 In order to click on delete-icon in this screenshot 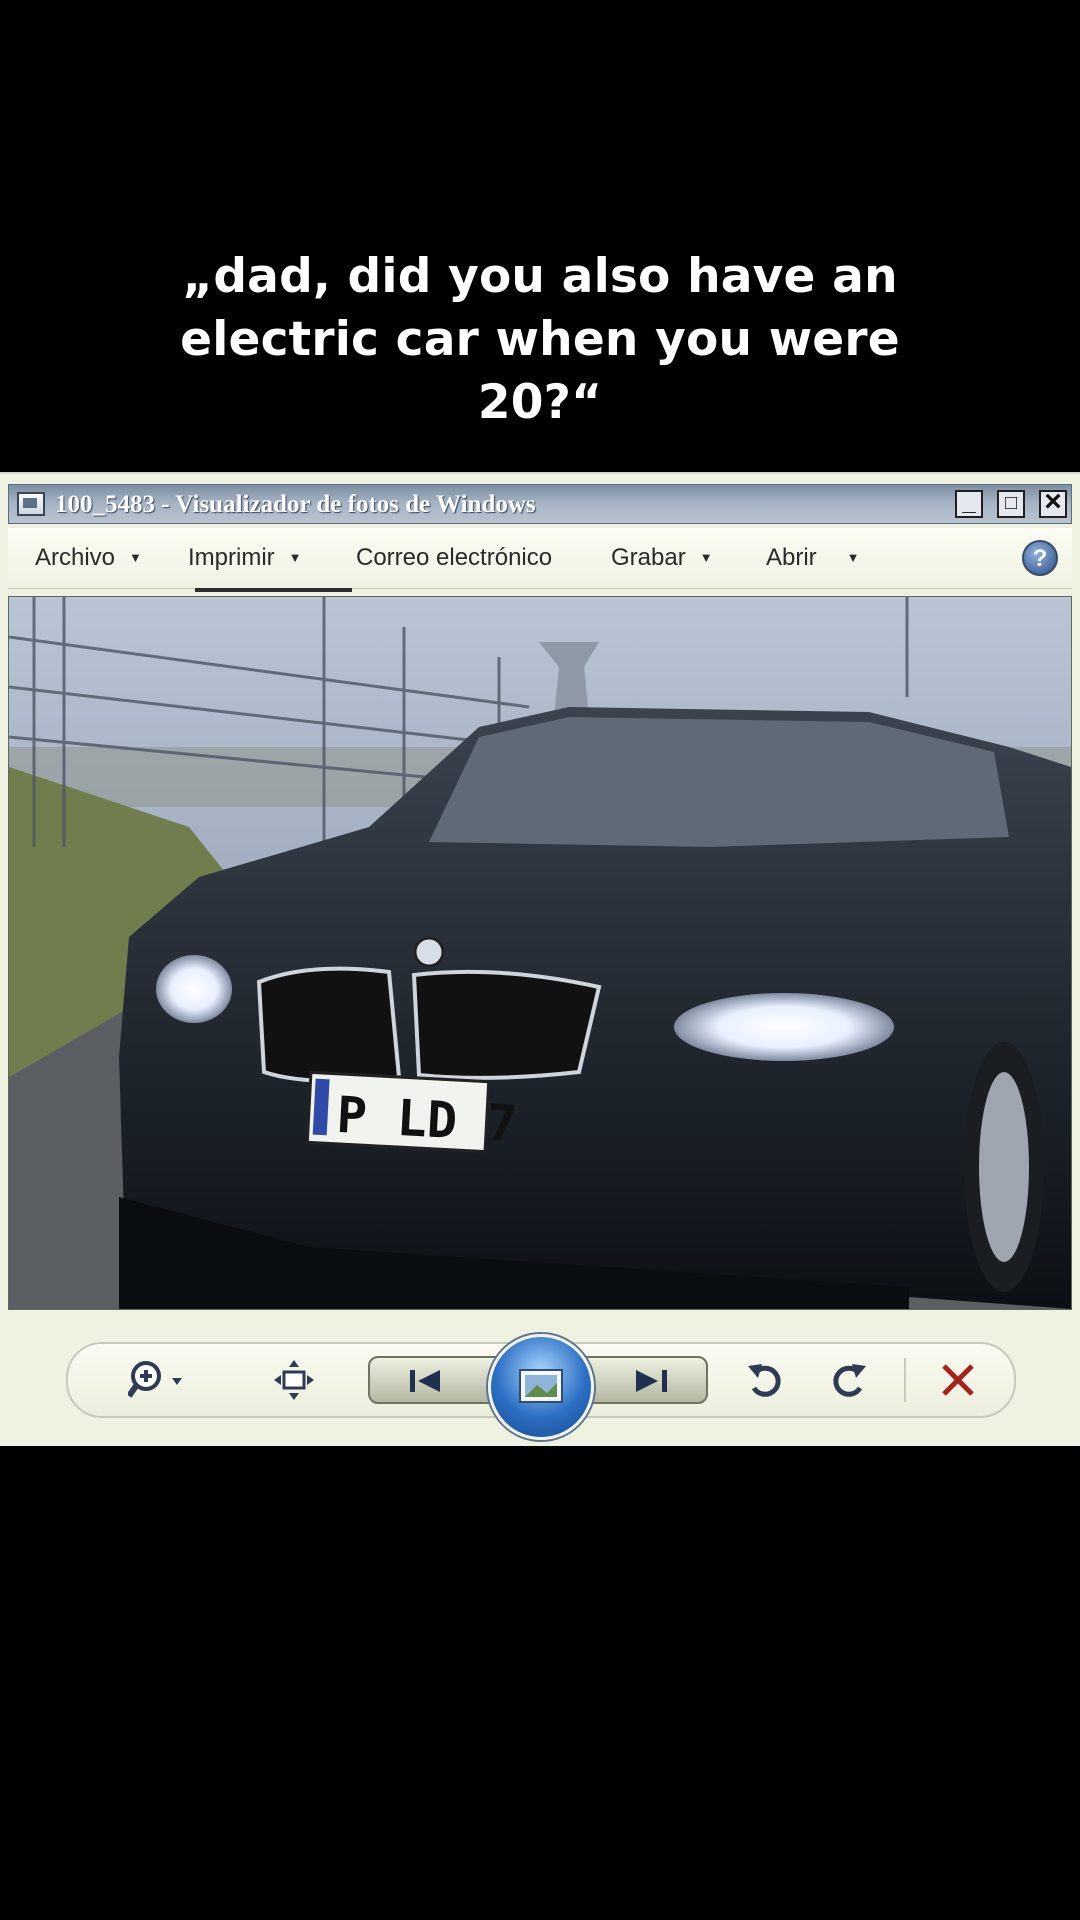, I will do `click(958, 1380)`.